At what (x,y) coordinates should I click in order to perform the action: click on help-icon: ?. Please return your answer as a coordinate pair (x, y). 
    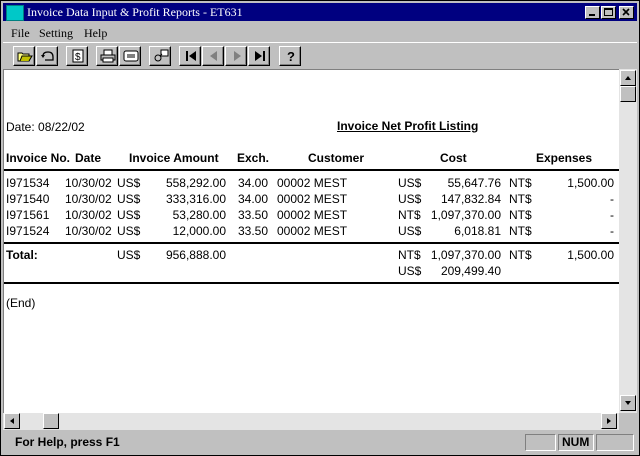
    Looking at the image, I should click on (290, 56).